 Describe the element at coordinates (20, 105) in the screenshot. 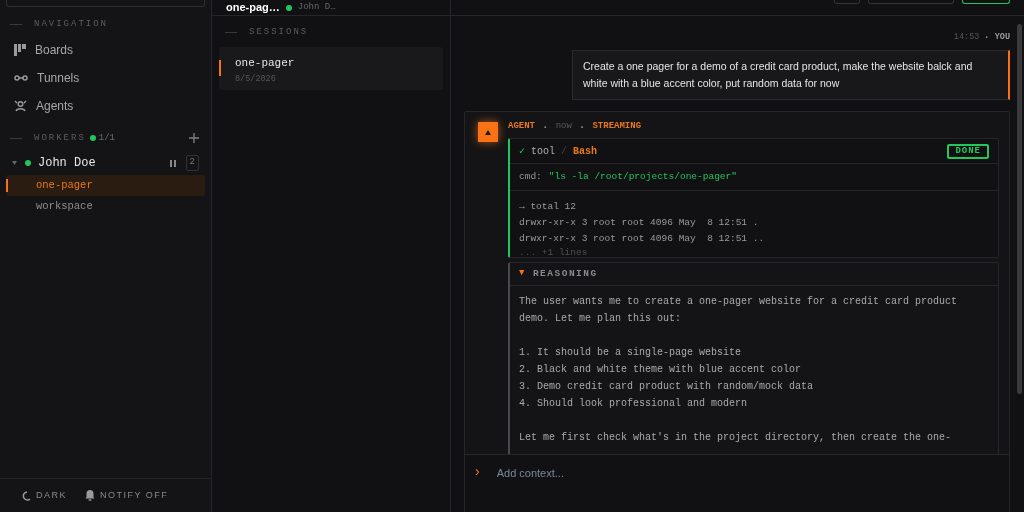

I see `person-icon` at that location.